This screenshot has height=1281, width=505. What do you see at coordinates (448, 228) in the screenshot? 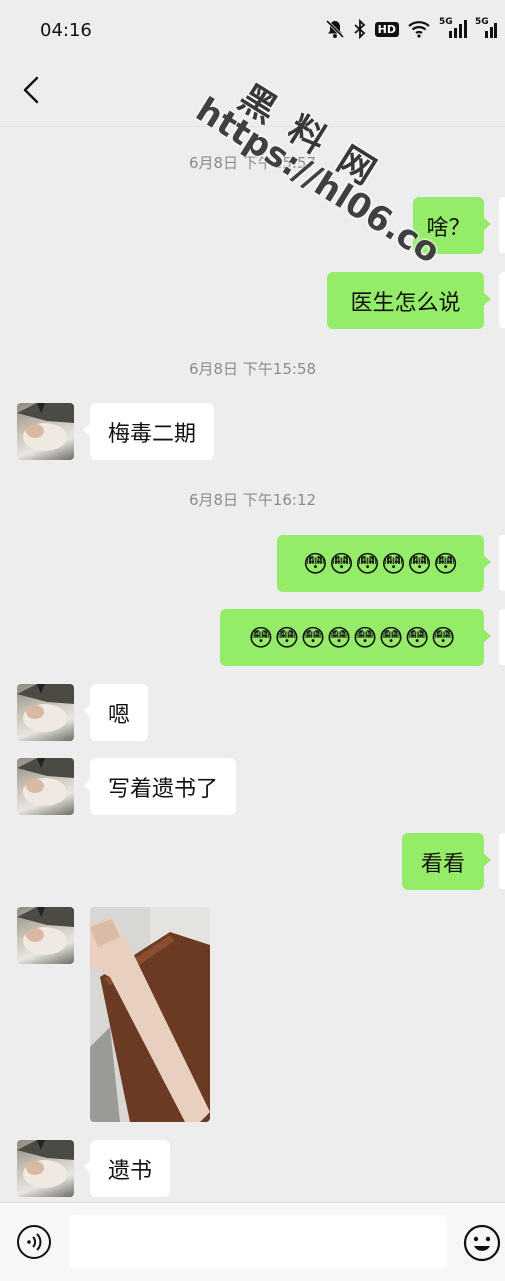
I see `message-text: 啥？` at bounding box center [448, 228].